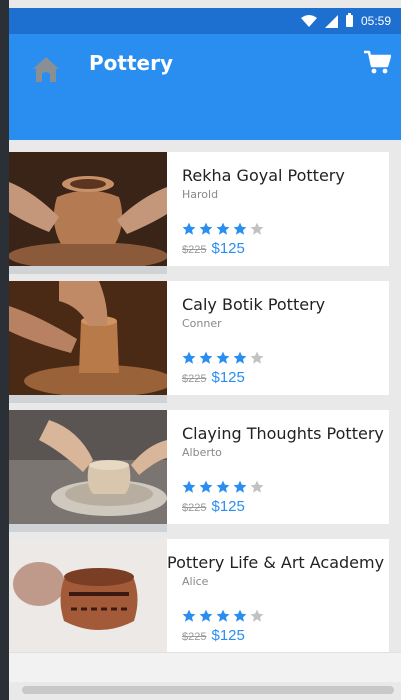  Describe the element at coordinates (375, 21) in the screenshot. I see `status-time: 05:59` at that location.